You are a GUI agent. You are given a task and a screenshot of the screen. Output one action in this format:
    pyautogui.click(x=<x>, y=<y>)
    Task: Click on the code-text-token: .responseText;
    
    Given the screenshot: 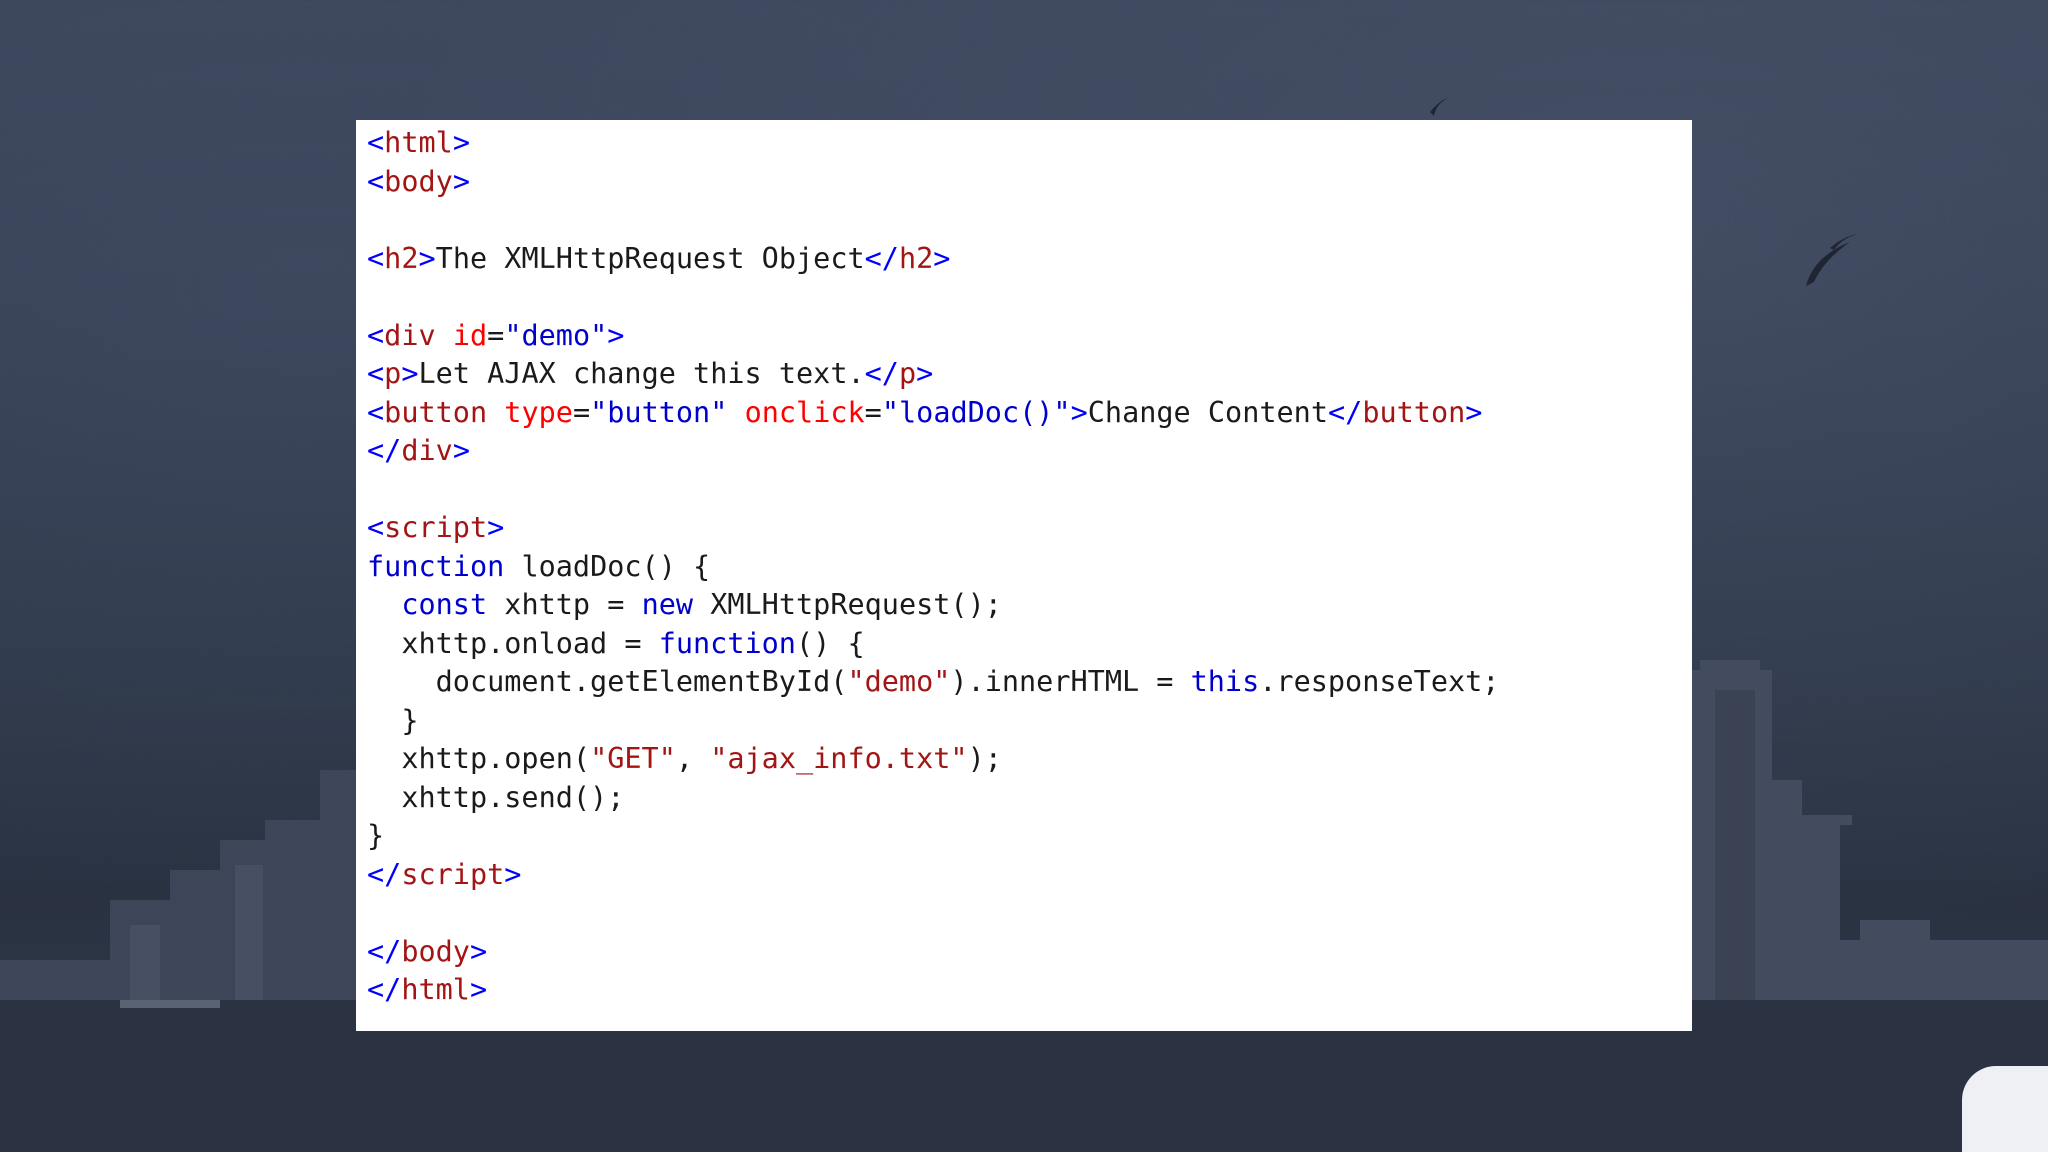 What is the action you would take?
    pyautogui.click(x=1379, y=681)
    